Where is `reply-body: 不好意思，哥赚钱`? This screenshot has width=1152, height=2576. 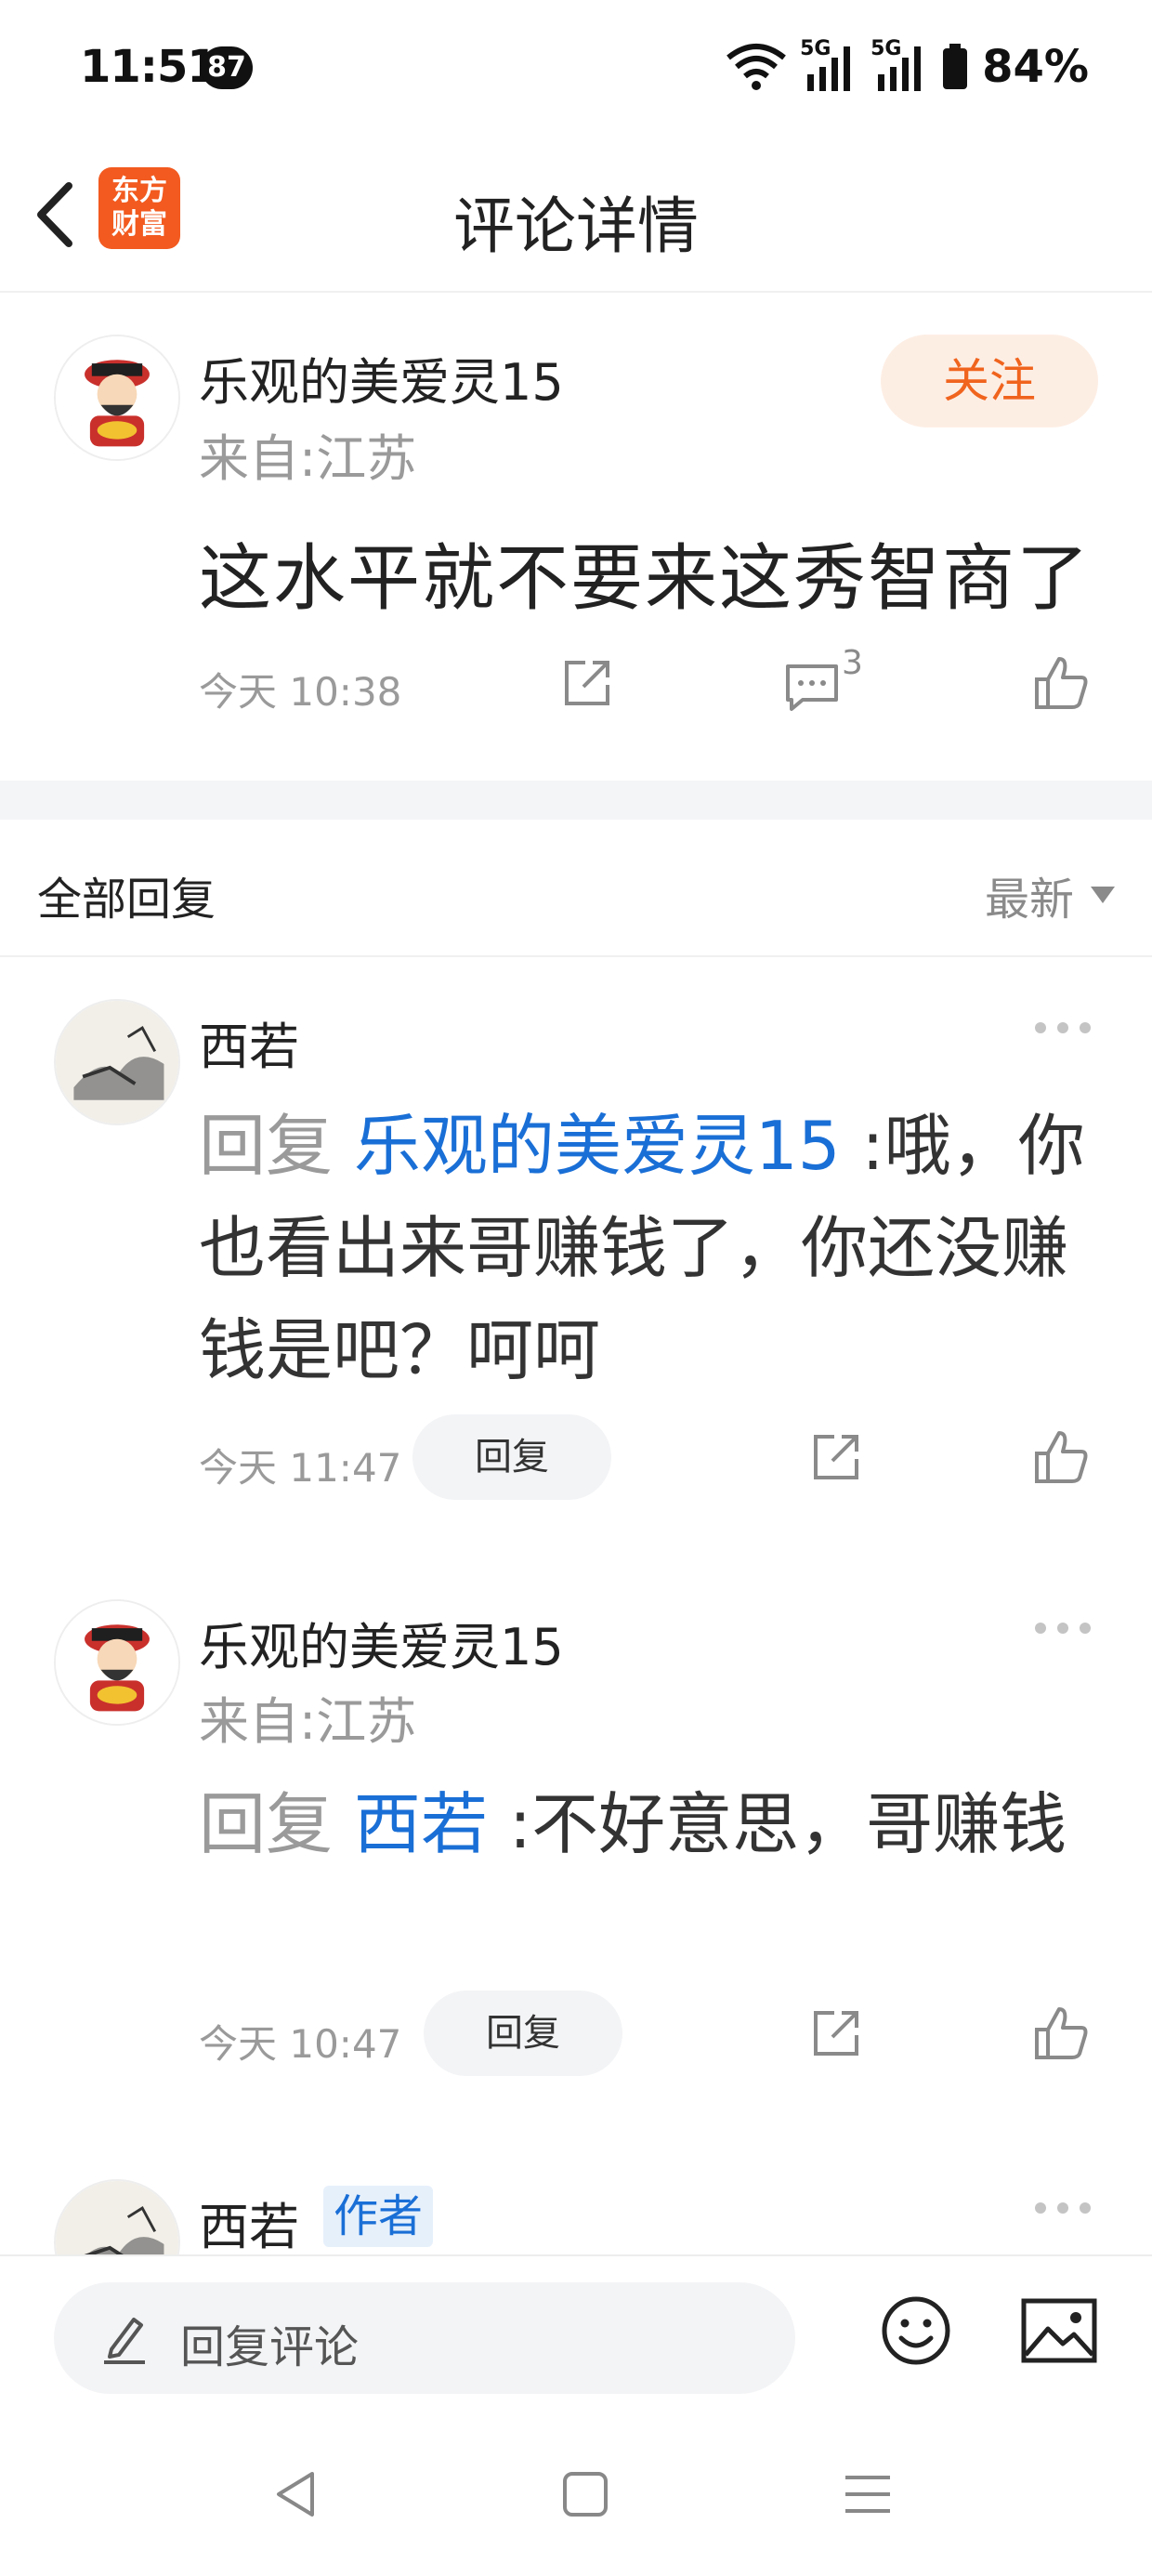
reply-body: 不好意思，哥赚钱 is located at coordinates (799, 1824).